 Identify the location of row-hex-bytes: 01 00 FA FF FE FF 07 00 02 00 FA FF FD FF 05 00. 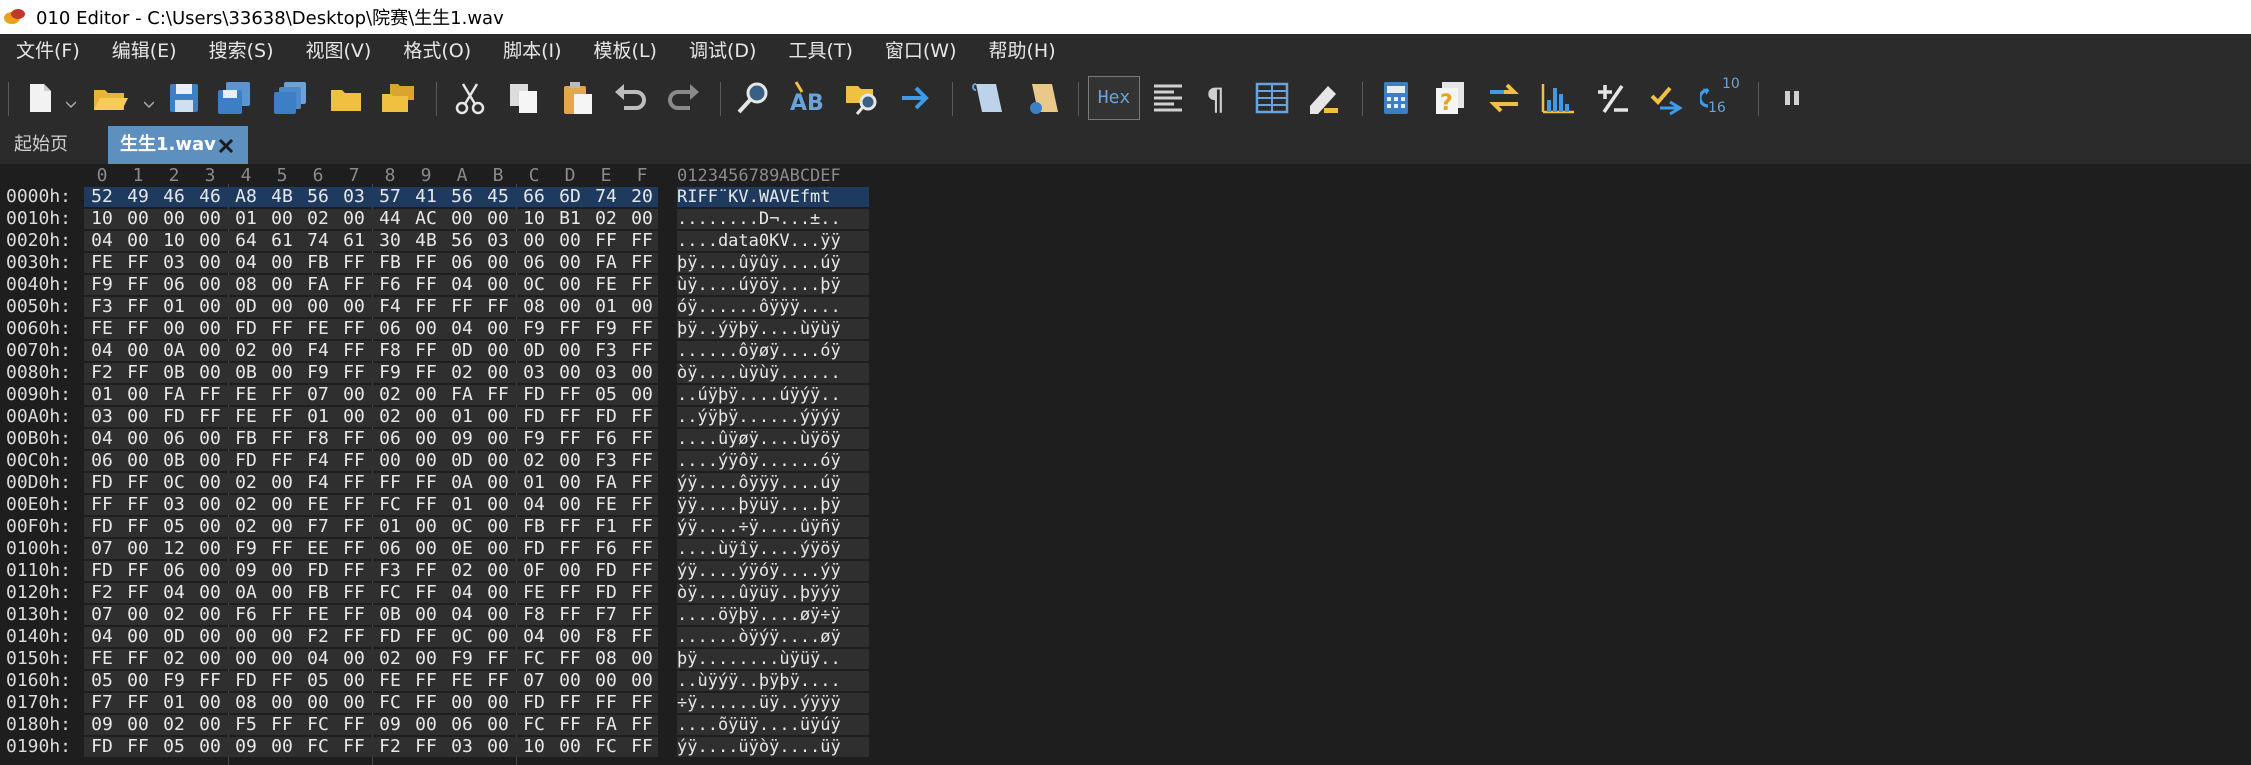
(371, 395).